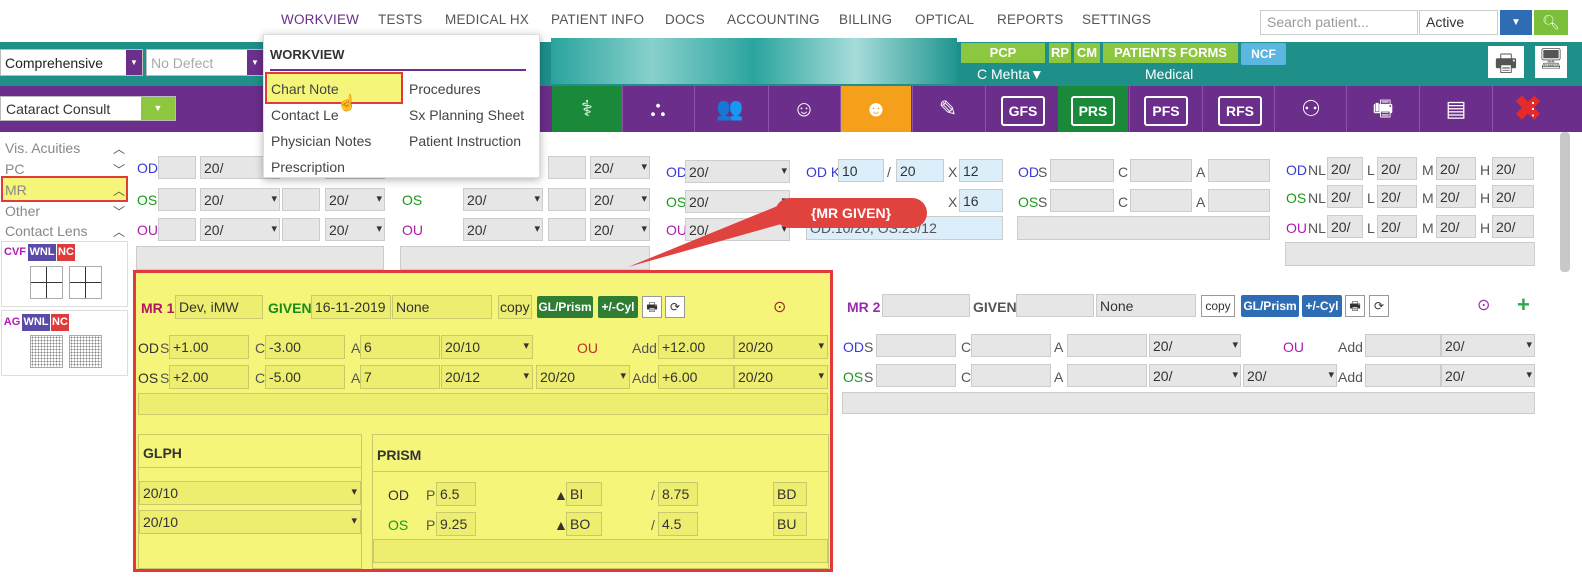  I want to click on status-dropdown-button: ▼, so click(1516, 22).